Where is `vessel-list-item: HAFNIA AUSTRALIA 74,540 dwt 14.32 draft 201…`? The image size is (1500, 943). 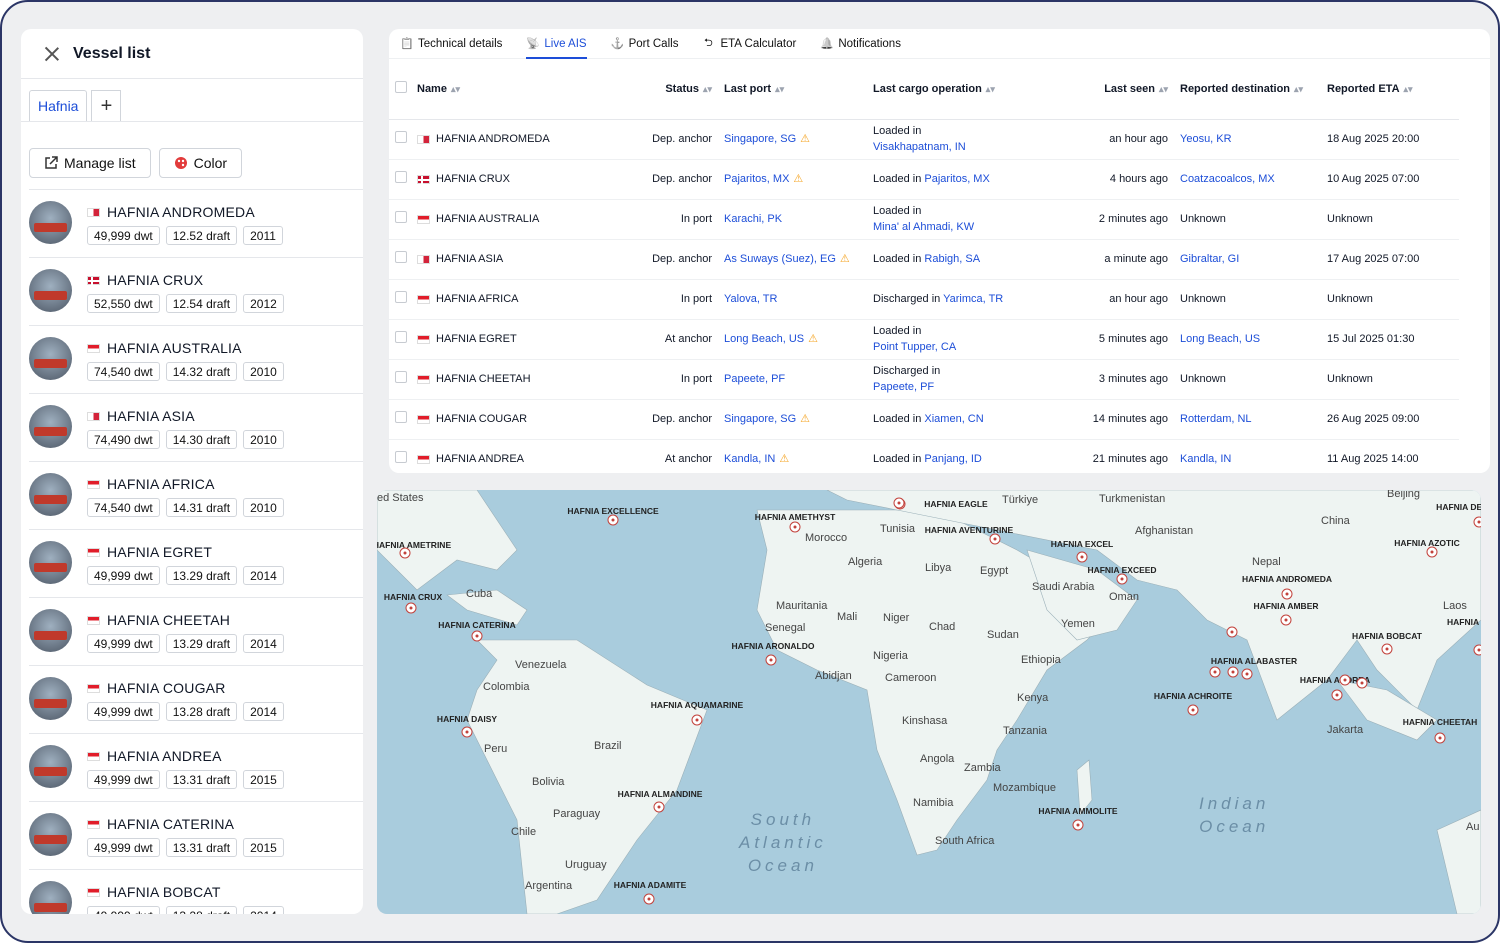
vessel-list-item: HAFNIA AUSTRALIA 74,540 dwt 14.32 draft 201… is located at coordinates (196, 359).